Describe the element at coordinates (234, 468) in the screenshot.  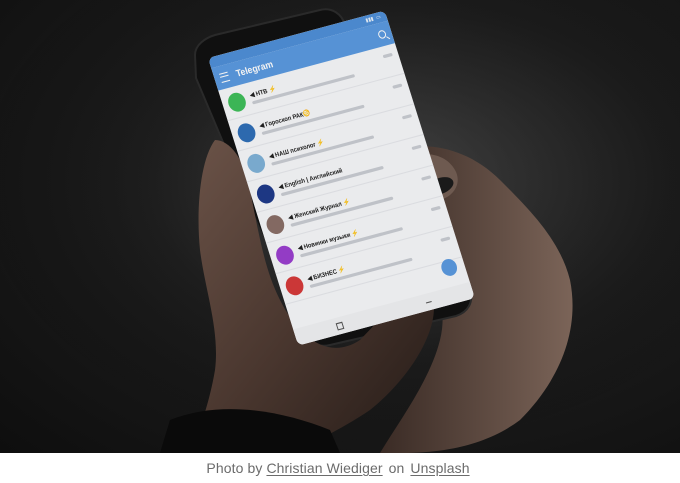
I see `caption-prefix: Photo by` at that location.